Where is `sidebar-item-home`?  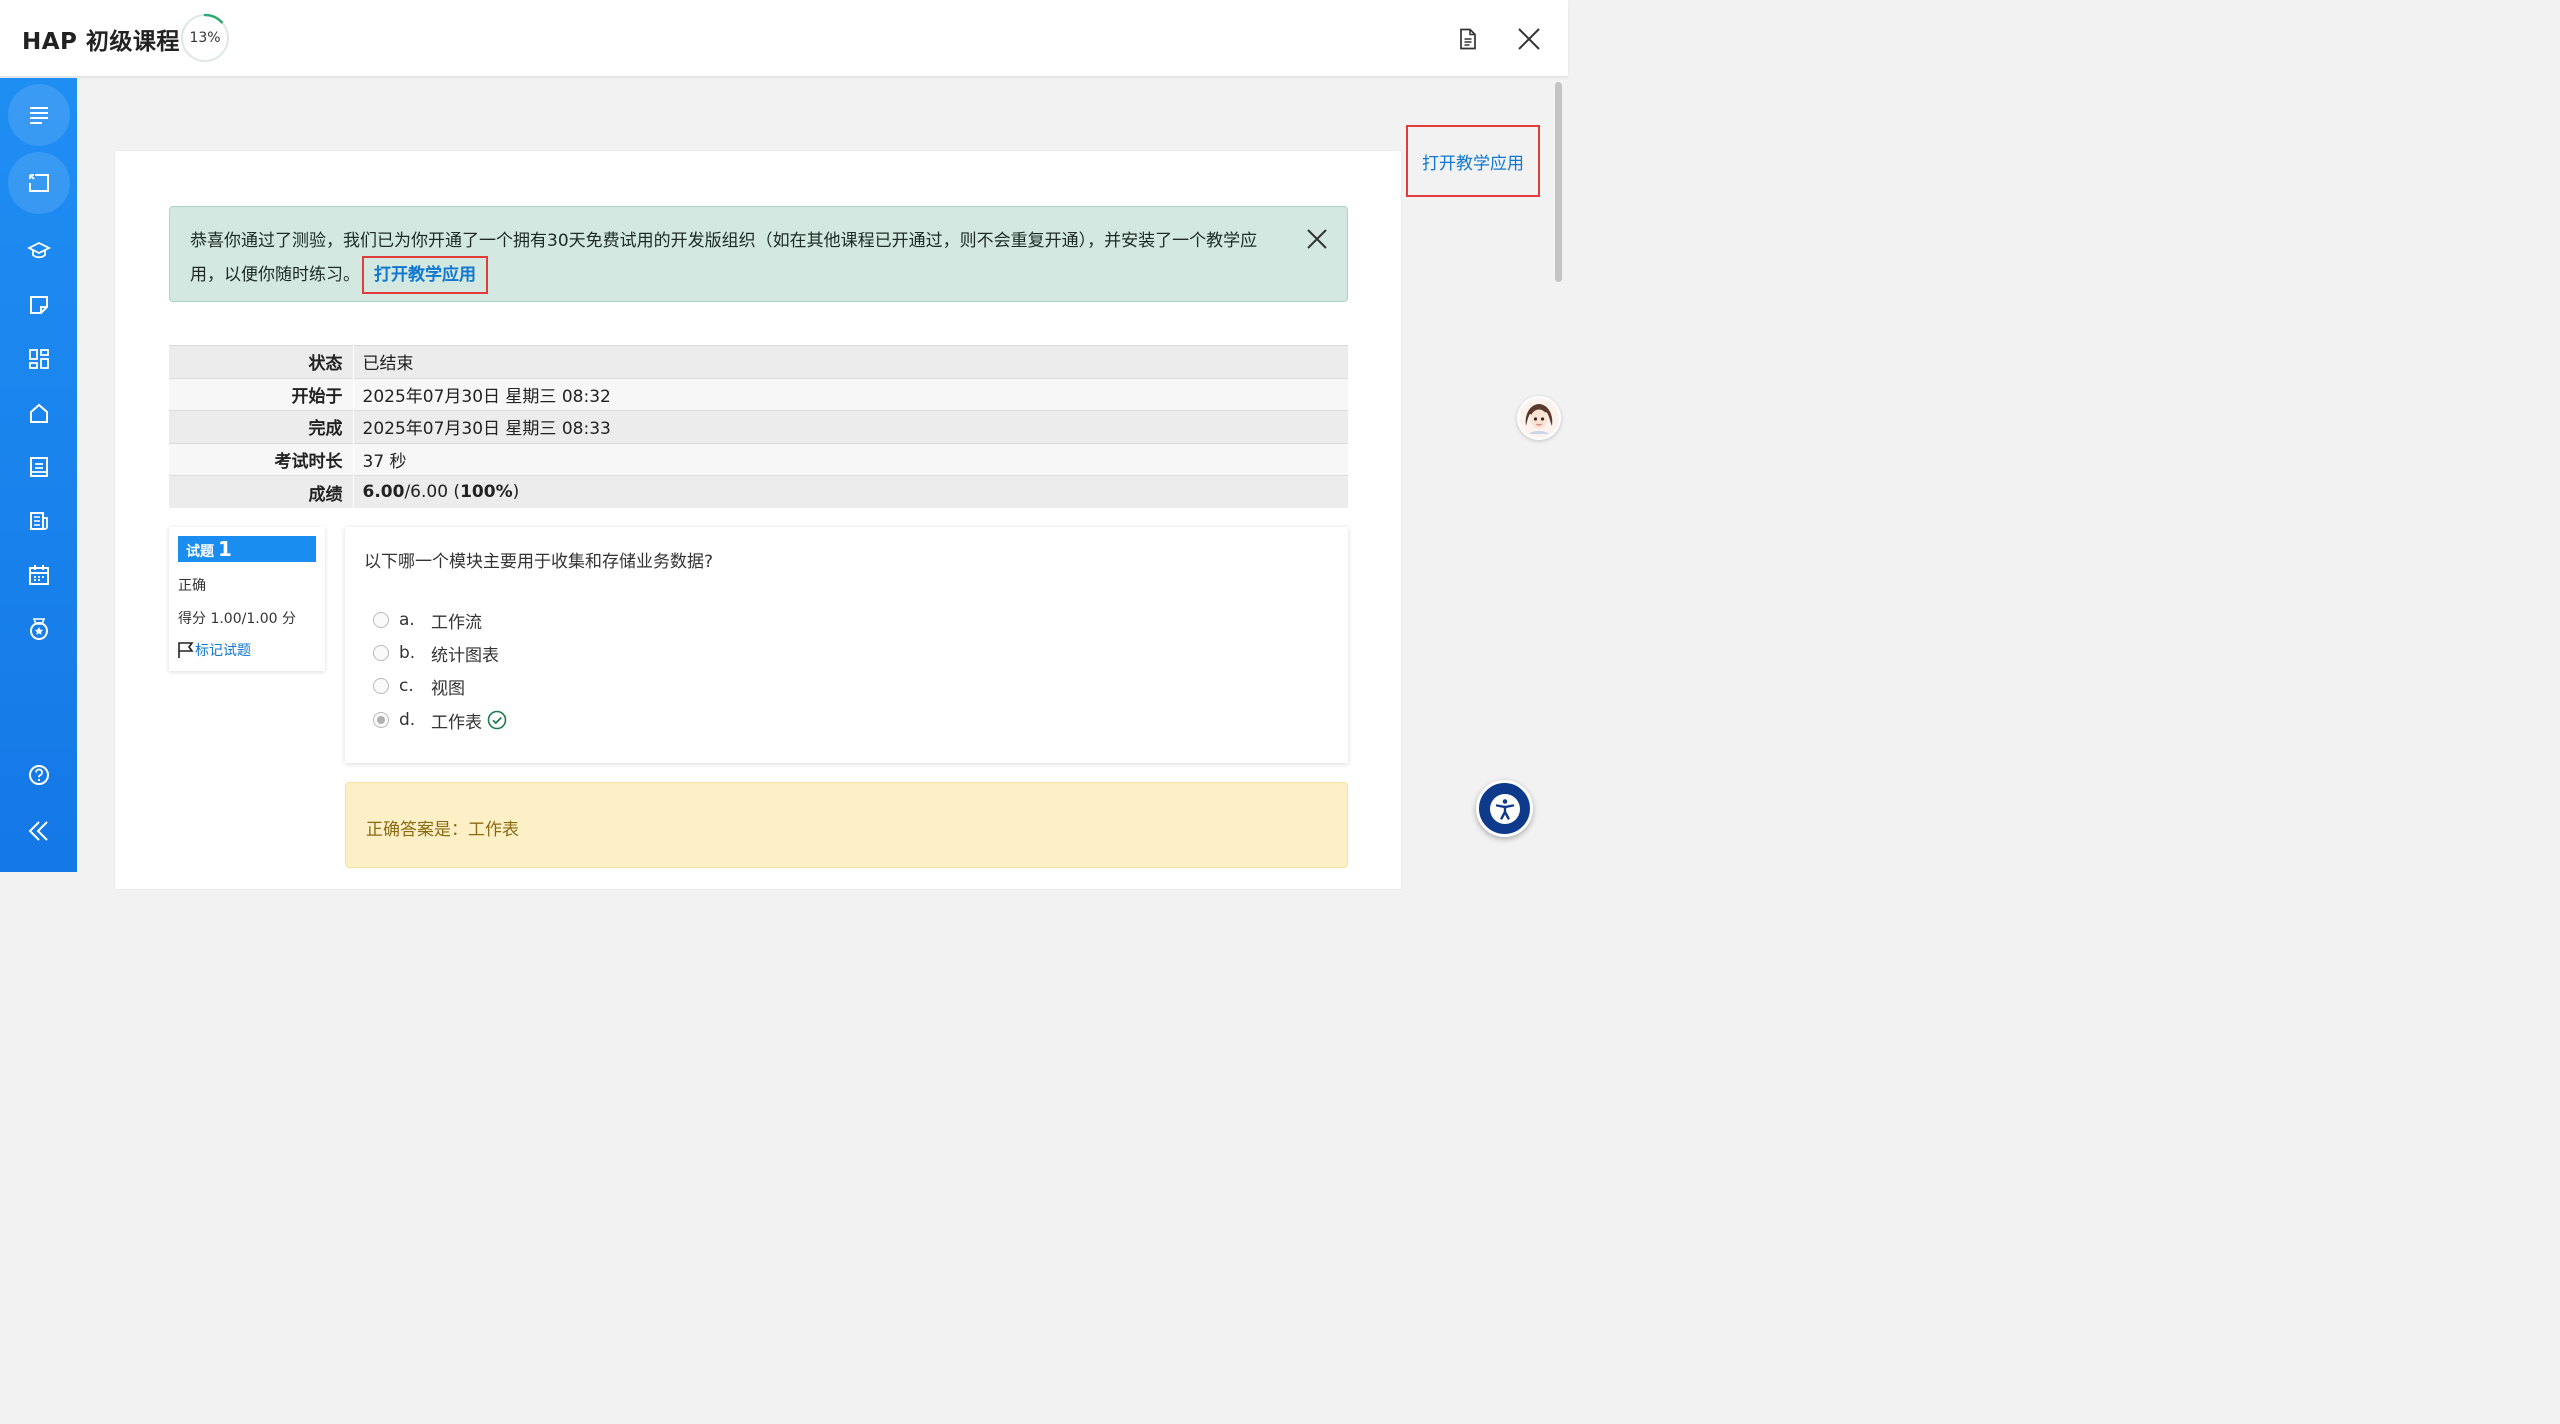
sidebar-item-home is located at coordinates (39, 413).